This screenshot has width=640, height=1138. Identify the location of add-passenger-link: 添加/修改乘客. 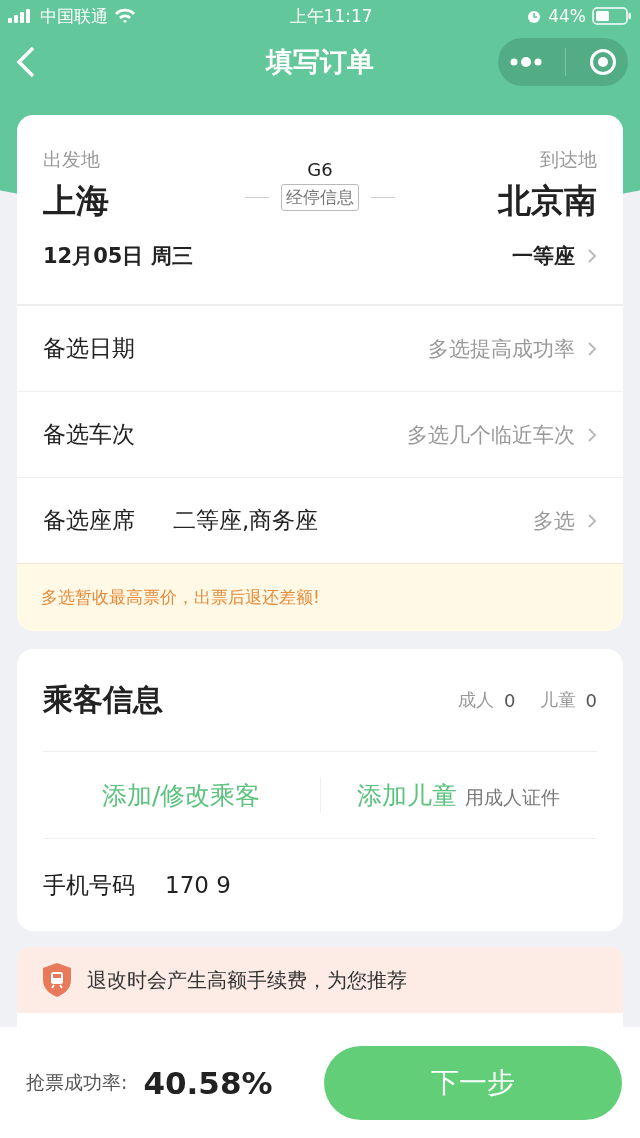
(181, 795).